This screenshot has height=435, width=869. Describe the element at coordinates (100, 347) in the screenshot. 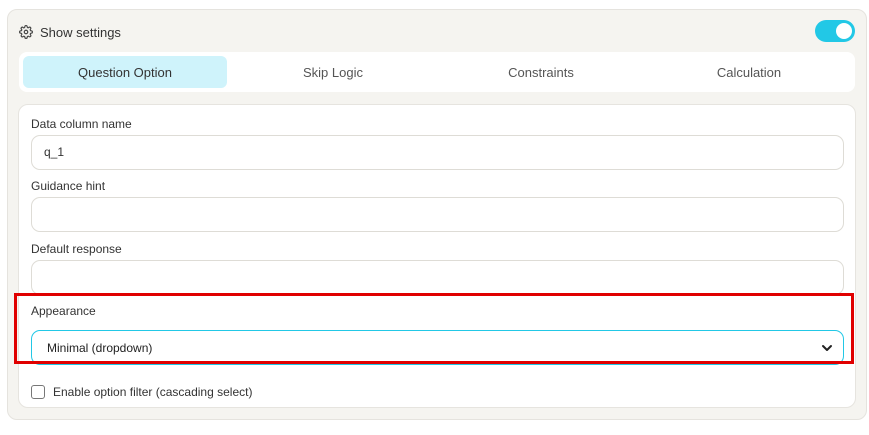

I see `appearance-selected-value: Minimal (dropdown)` at that location.